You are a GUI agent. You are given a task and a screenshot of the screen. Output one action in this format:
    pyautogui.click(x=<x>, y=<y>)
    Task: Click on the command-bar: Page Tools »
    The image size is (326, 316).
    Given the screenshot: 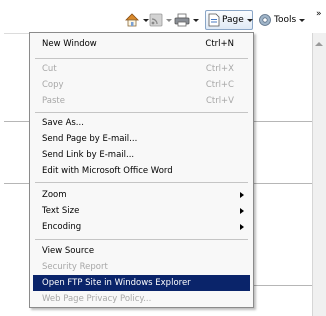 What is the action you would take?
    pyautogui.click(x=163, y=16)
    